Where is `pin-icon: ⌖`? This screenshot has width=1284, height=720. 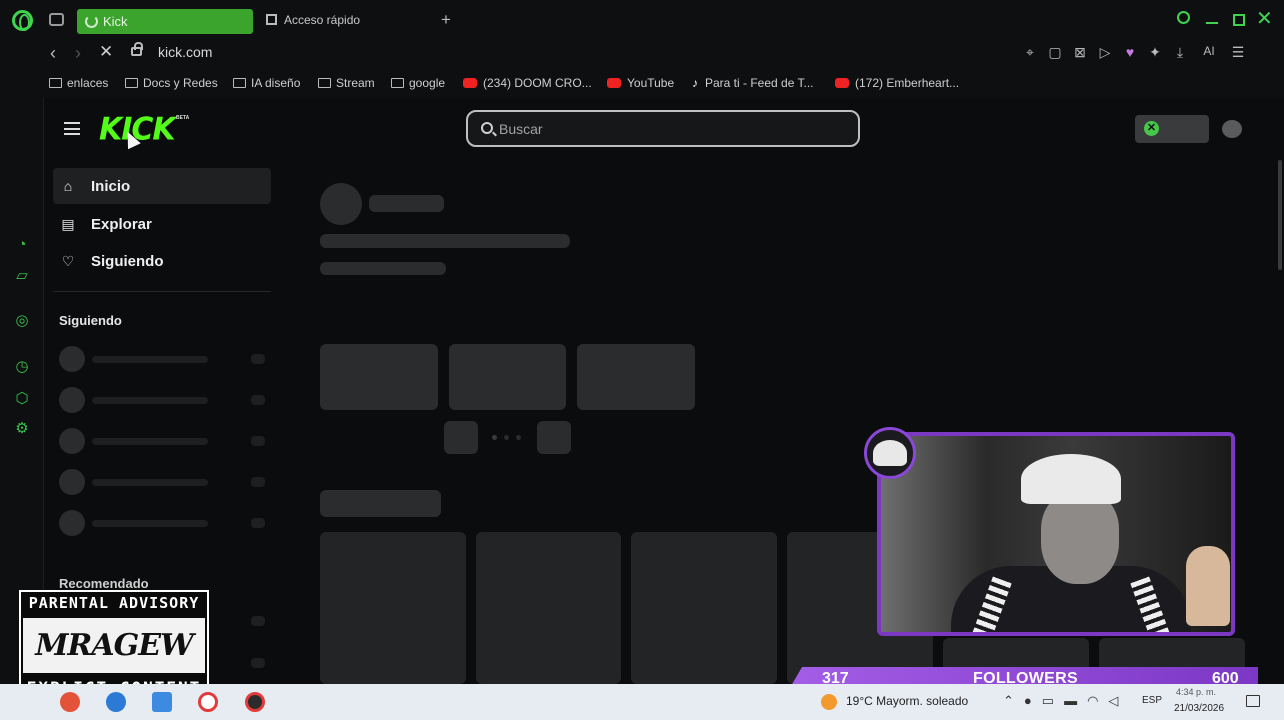
pin-icon: ⌖ is located at coordinates (1030, 52).